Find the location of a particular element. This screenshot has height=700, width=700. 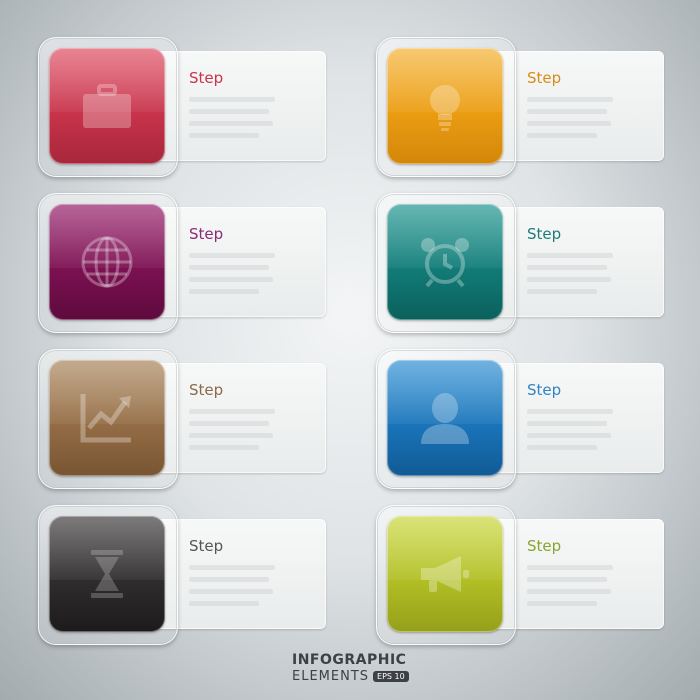

footer-title: INFOGRAPHIC is located at coordinates (349, 660).